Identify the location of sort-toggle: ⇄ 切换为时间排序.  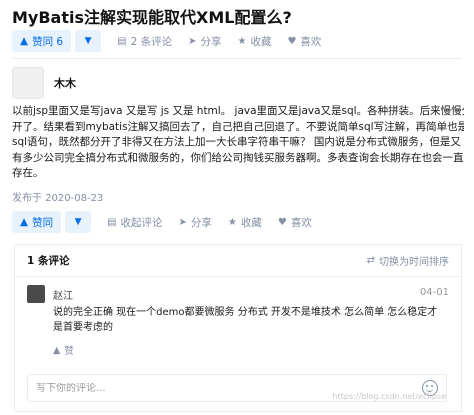
(408, 260).